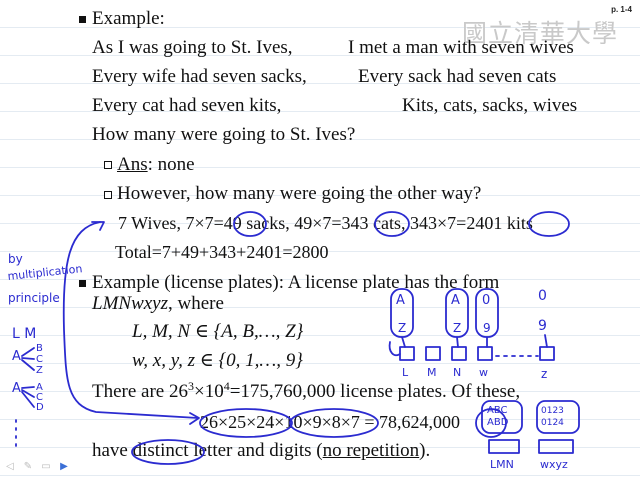 The height and width of the screenshot is (480, 640). I want to click on pen-icon: ✎, so click(28, 467).